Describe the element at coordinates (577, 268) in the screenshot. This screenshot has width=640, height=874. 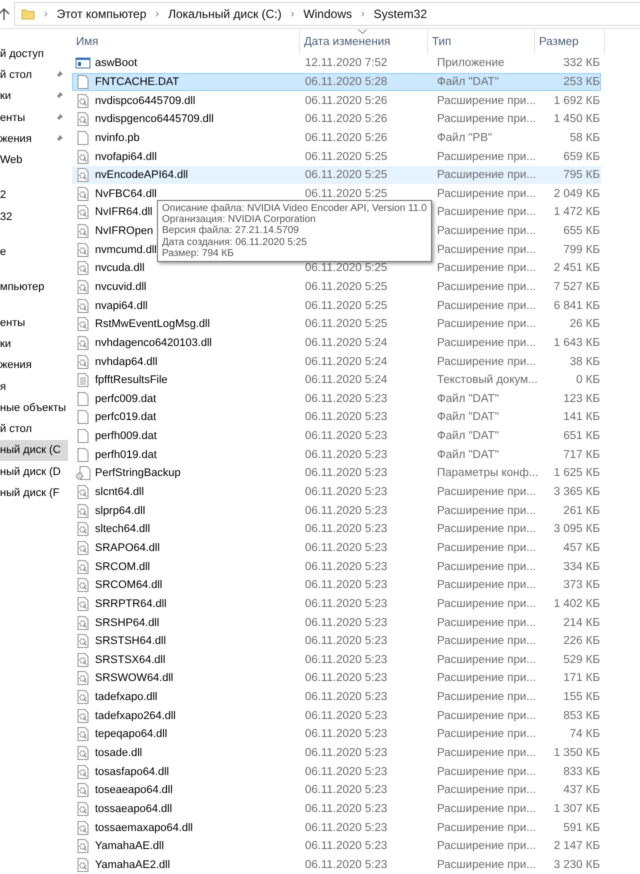
I see `size-cell: 2 451 КБ` at that location.